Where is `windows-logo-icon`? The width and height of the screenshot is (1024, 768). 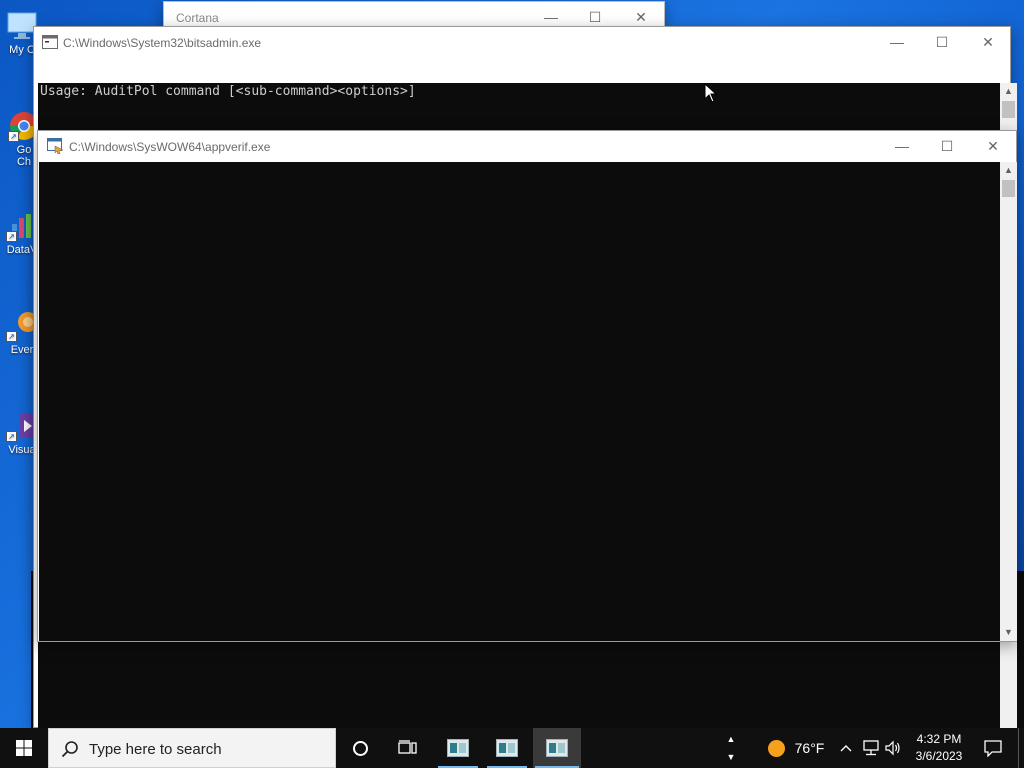 windows-logo-icon is located at coordinates (24, 748).